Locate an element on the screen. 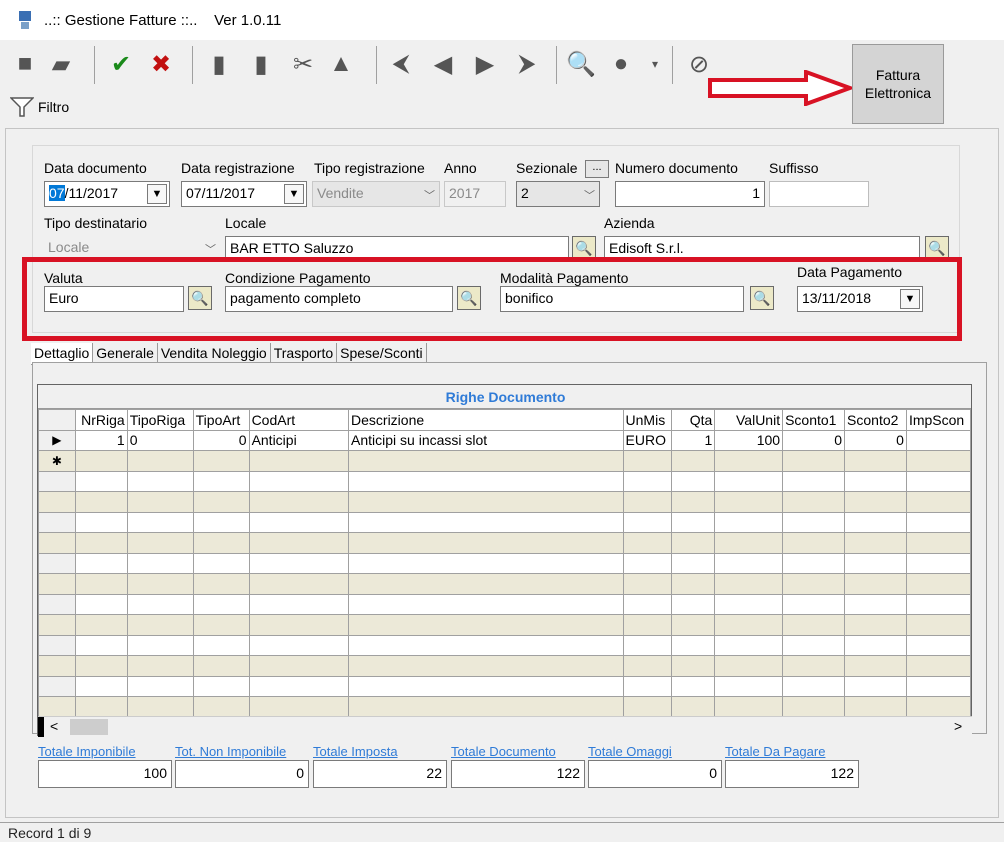 The image size is (1004, 842). prev-record-icon: ◀ is located at coordinates (443, 64).